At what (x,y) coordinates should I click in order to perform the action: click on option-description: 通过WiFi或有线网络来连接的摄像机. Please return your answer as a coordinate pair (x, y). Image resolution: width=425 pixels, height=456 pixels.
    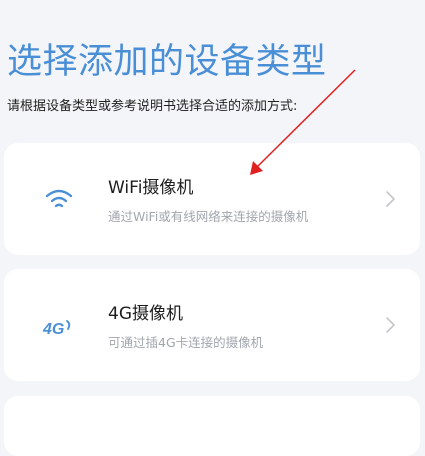
    Looking at the image, I should click on (208, 216).